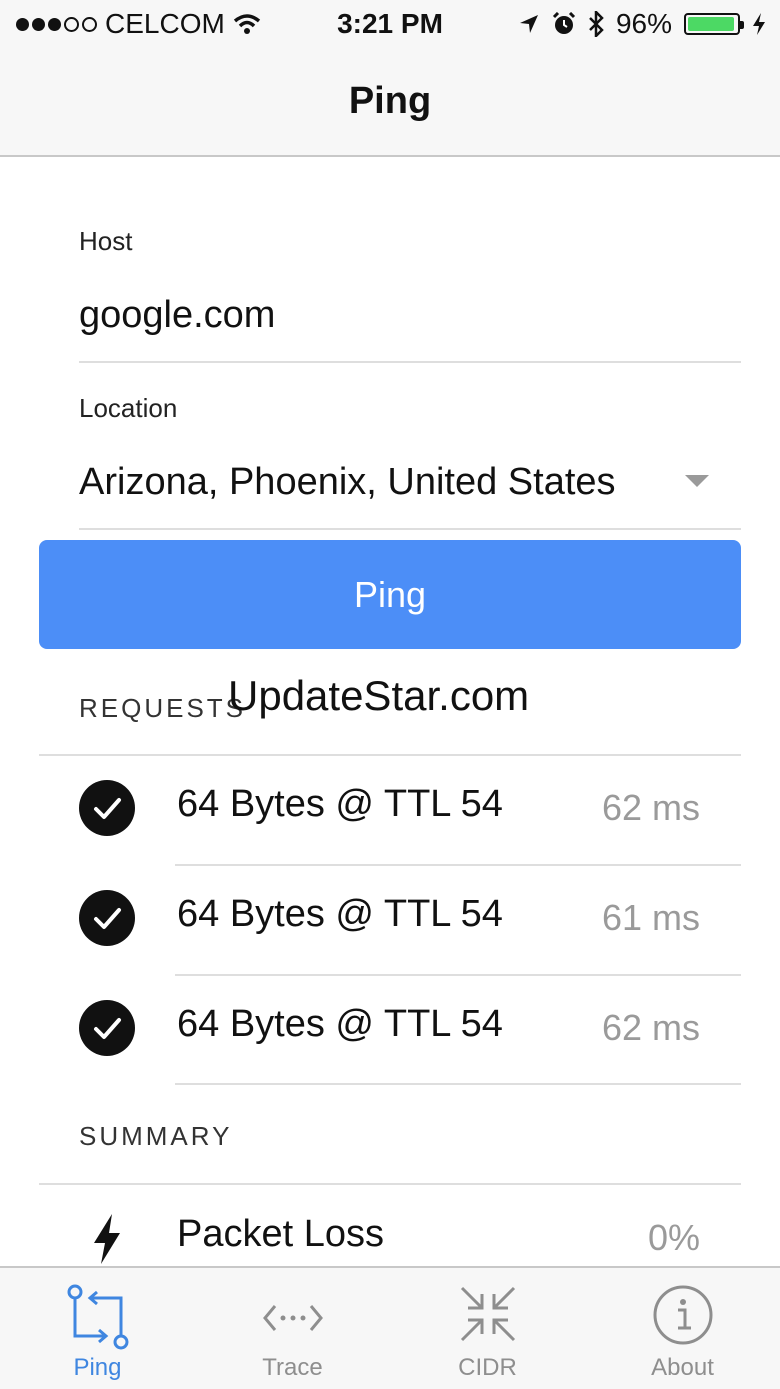 Image resolution: width=780 pixels, height=1389 pixels. What do you see at coordinates (759, 24) in the screenshot?
I see `charging-bolt-icon` at bounding box center [759, 24].